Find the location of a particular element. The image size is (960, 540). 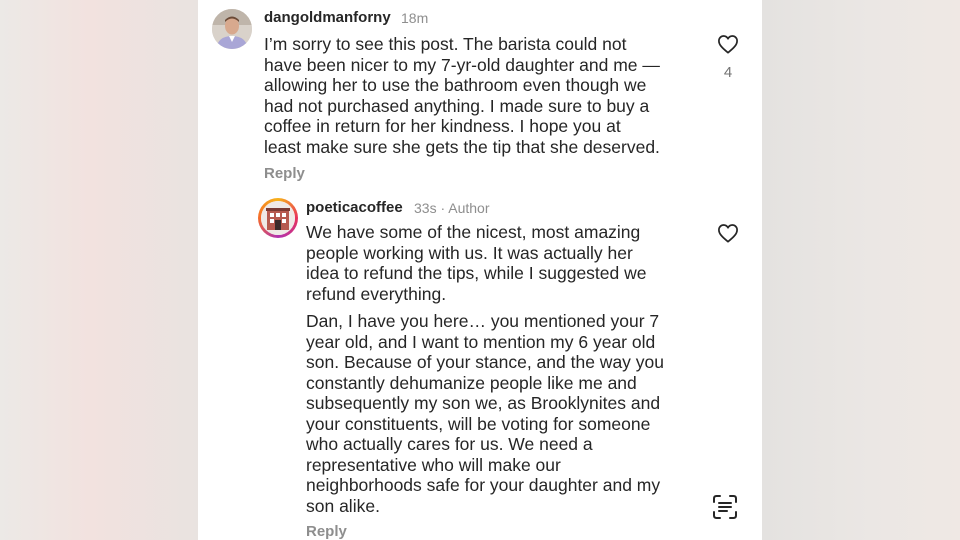

profile-photo-icon is located at coordinates (232, 29).